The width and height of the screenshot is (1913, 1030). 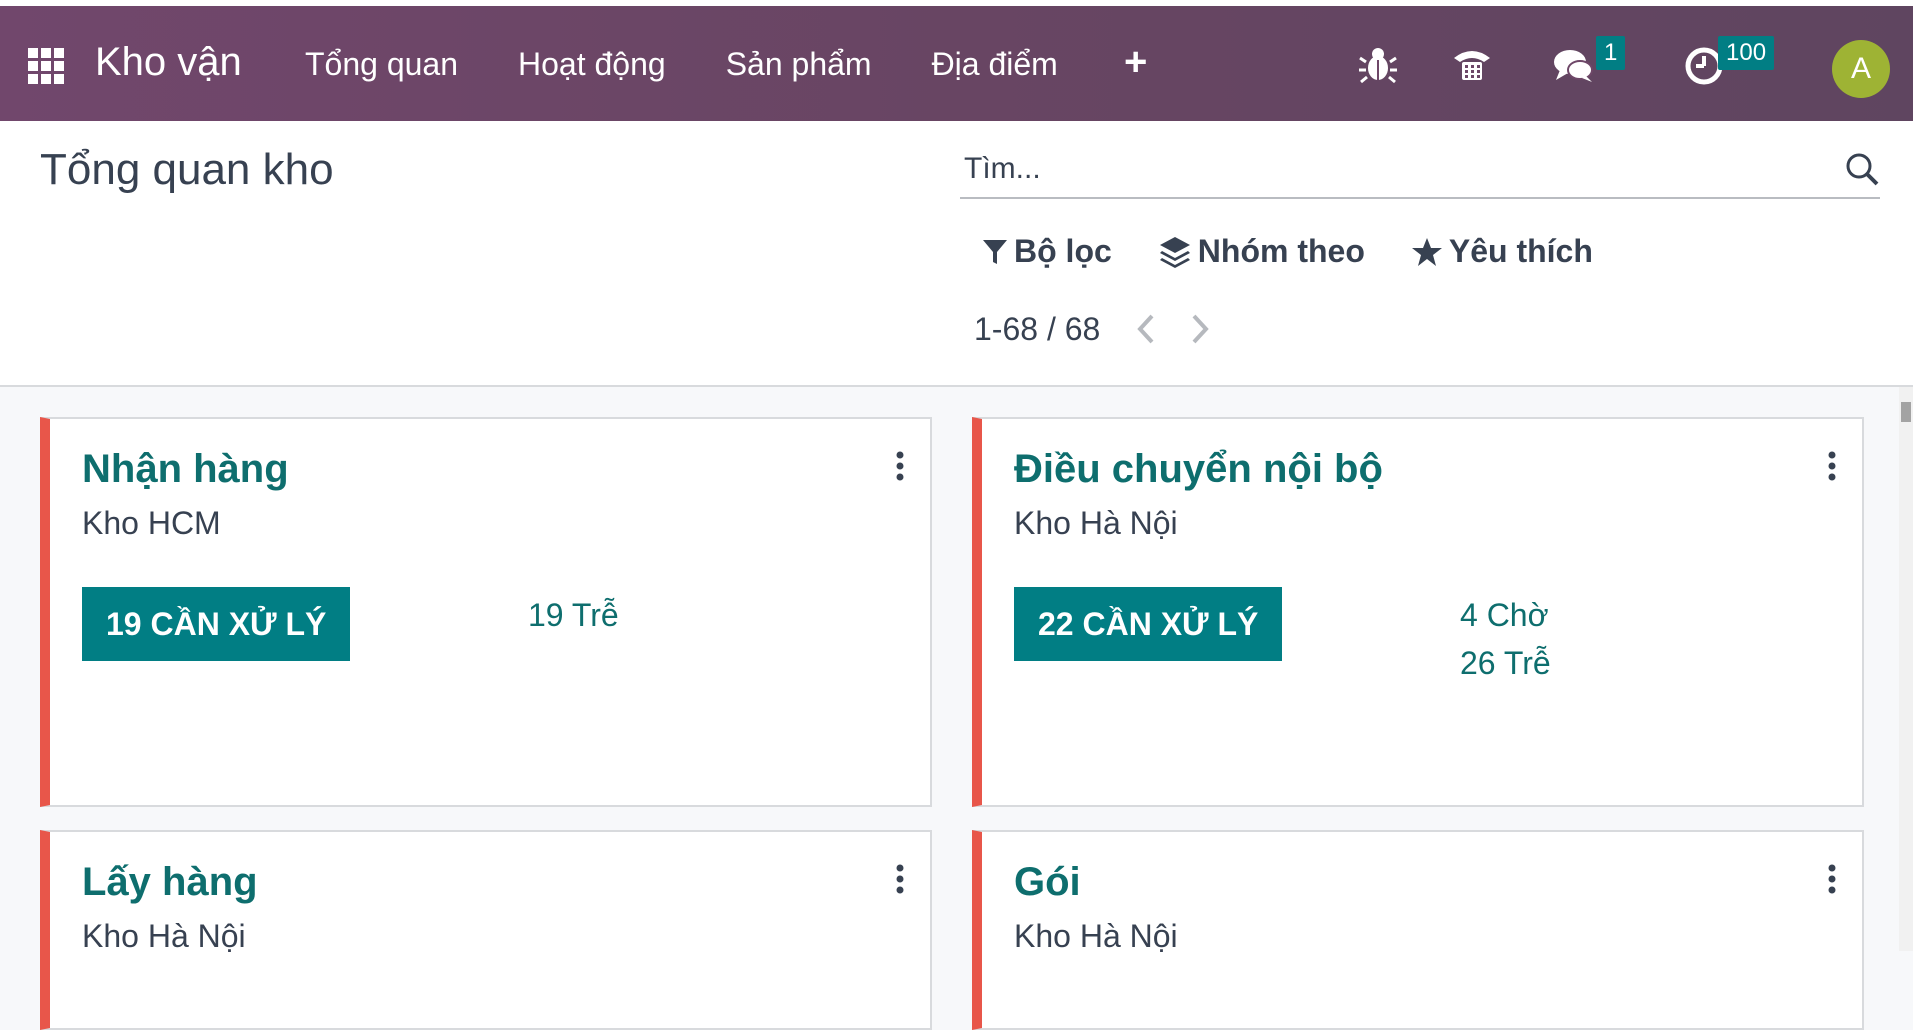 I want to click on todo-button: 22 CẦN XỬ LÝ, so click(x=1148, y=624).